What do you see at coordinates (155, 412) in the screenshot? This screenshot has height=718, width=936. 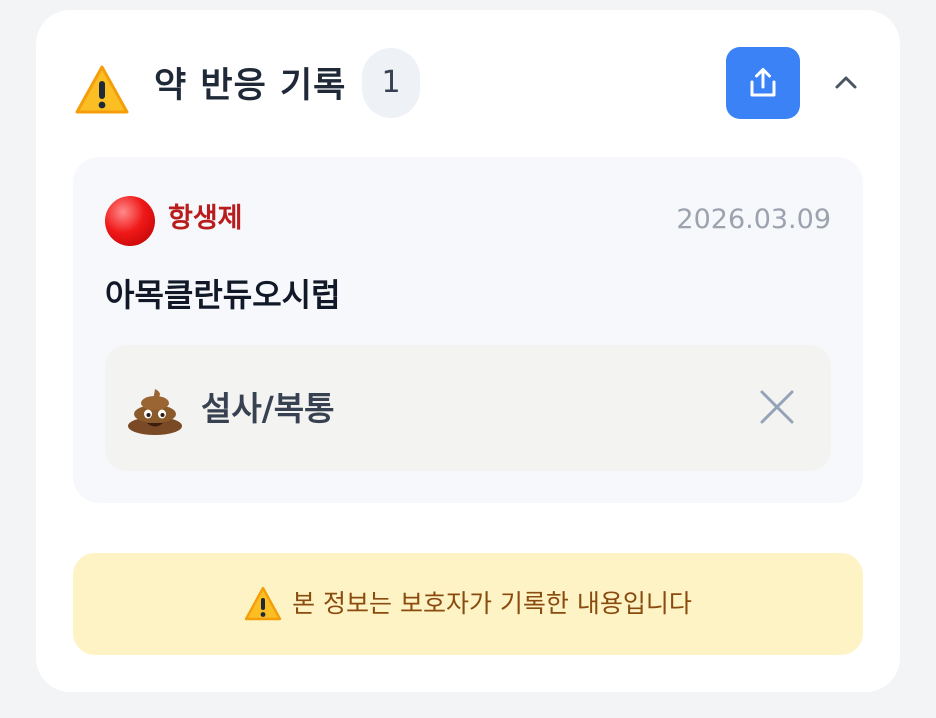 I see `poop-icon` at bounding box center [155, 412].